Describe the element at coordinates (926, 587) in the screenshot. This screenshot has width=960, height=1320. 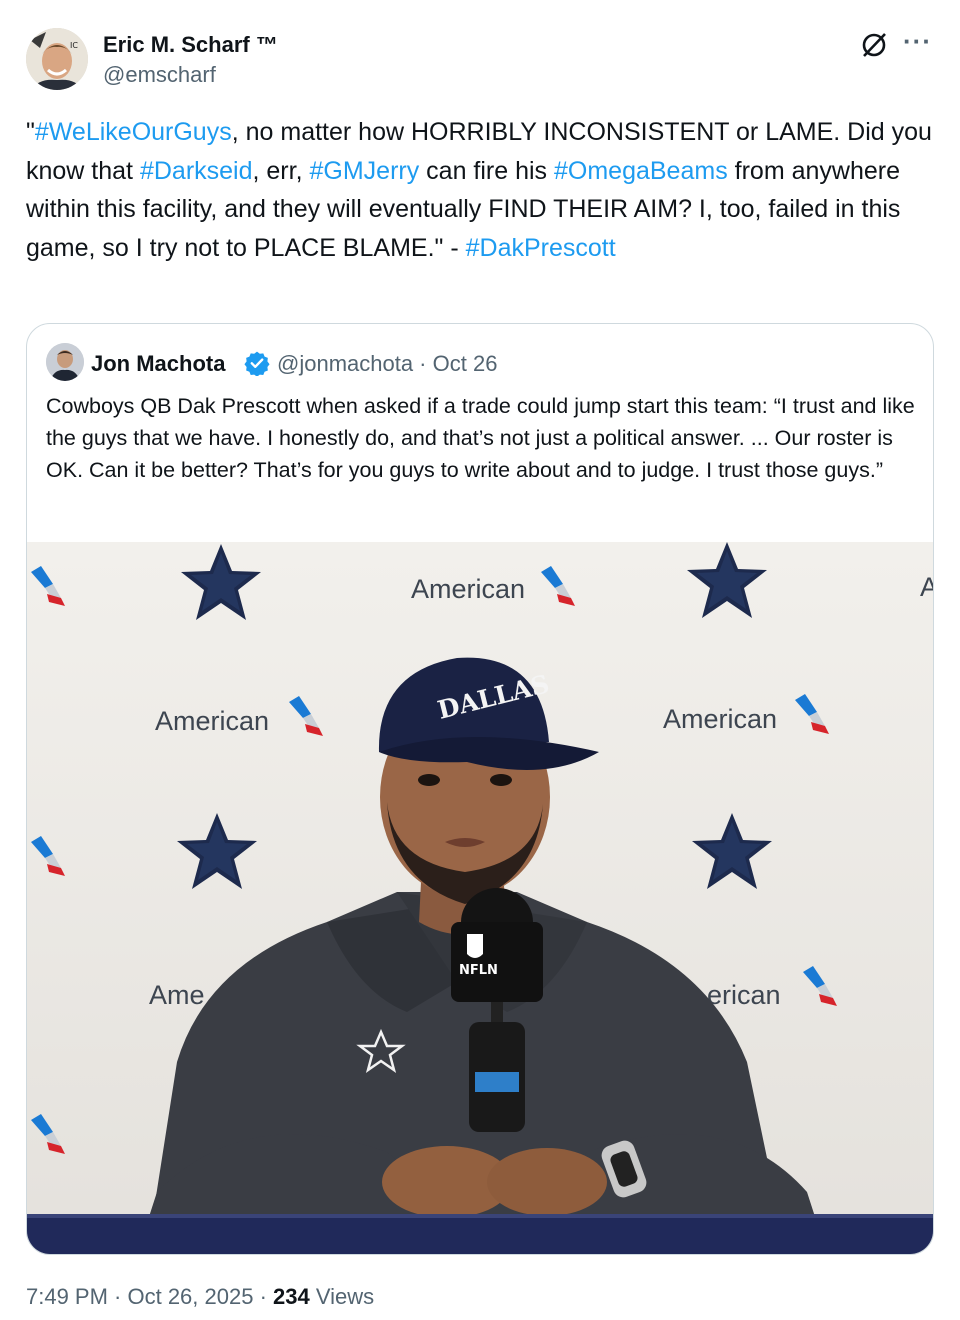
I see `backdrop-logo-text: A` at that location.